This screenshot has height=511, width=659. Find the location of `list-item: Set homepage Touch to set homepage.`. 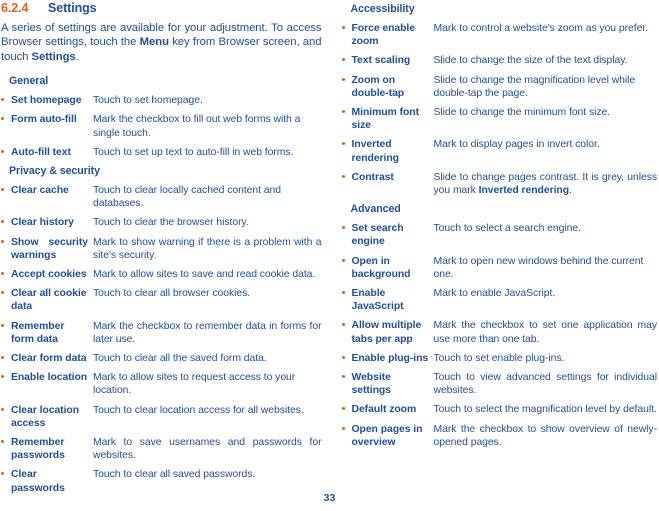

list-item: Set homepage Touch to set homepage. is located at coordinates (161, 100).